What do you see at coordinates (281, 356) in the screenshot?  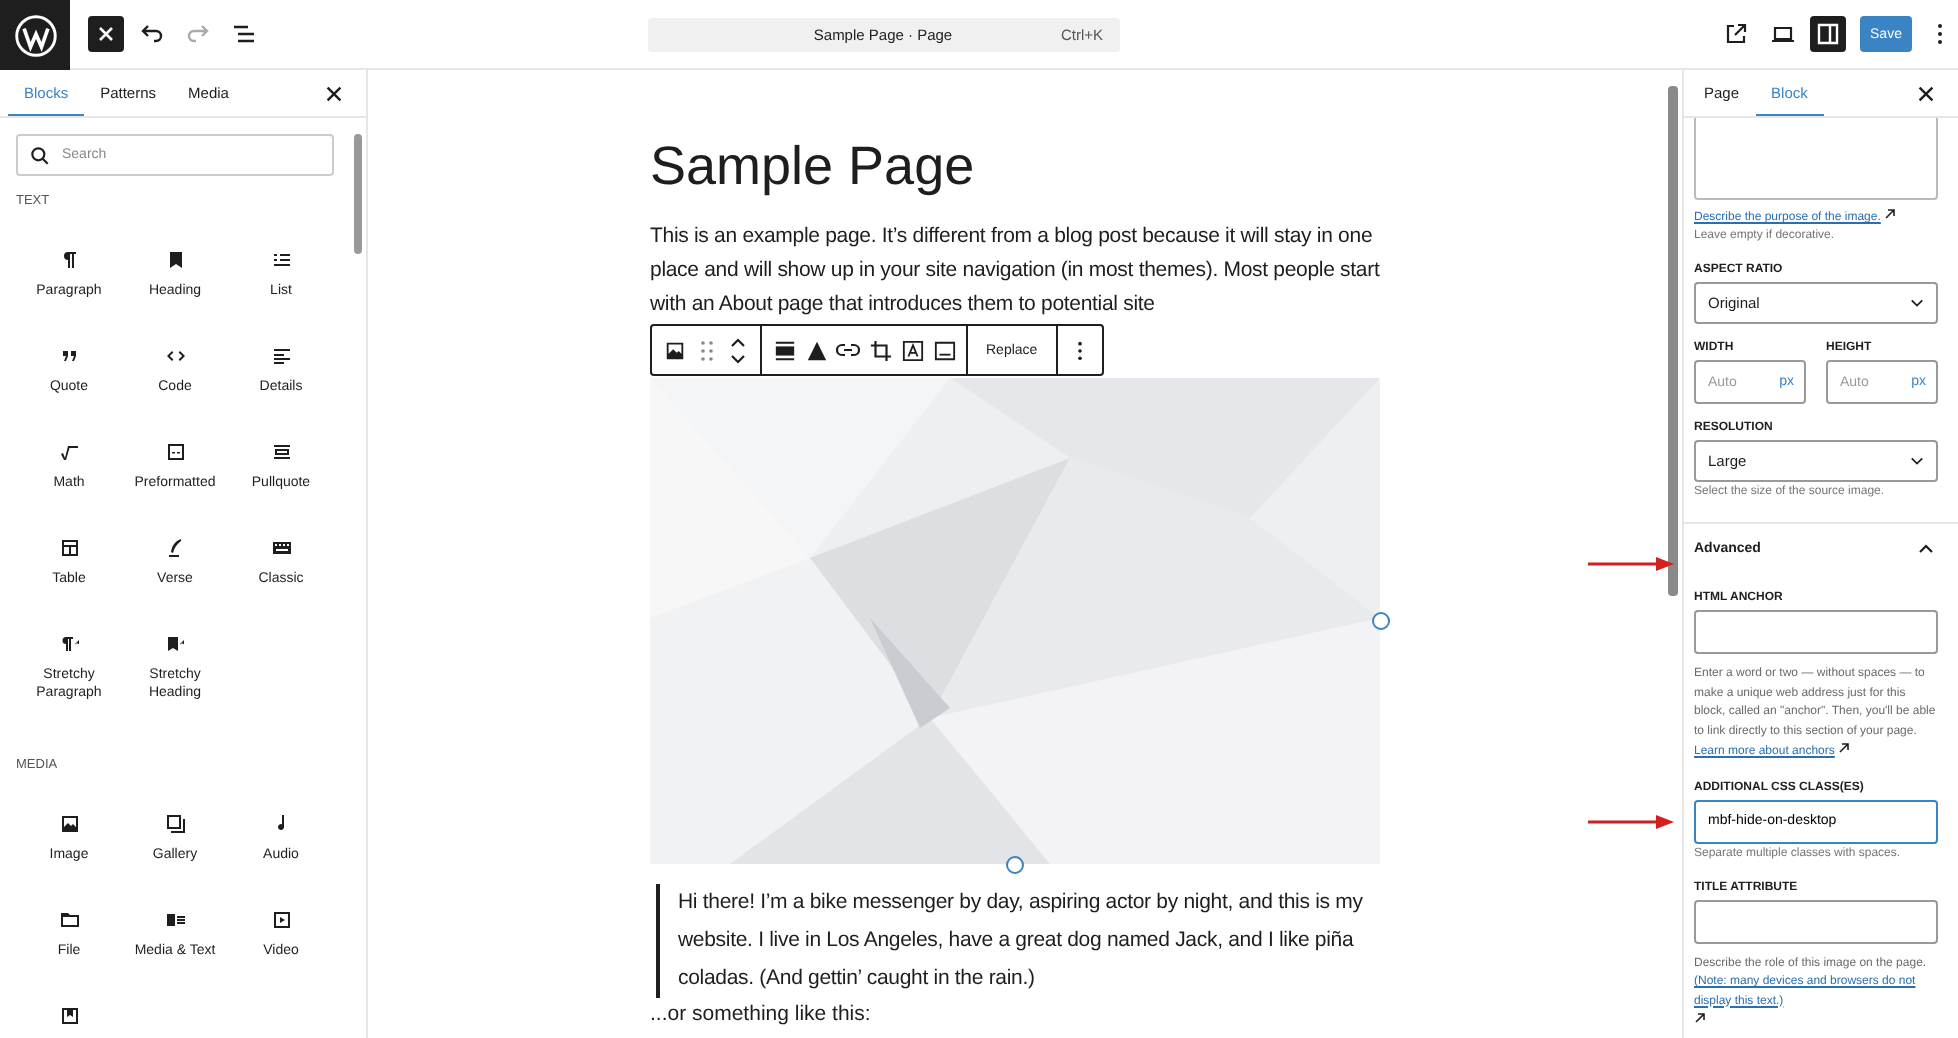 I see `details-icon` at bounding box center [281, 356].